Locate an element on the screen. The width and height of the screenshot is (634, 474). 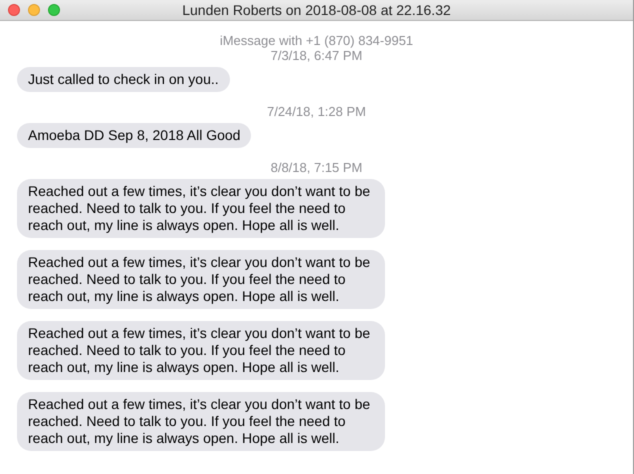
conversation-header: iMessage with +1 (870) 834-9951 is located at coordinates (316, 40).